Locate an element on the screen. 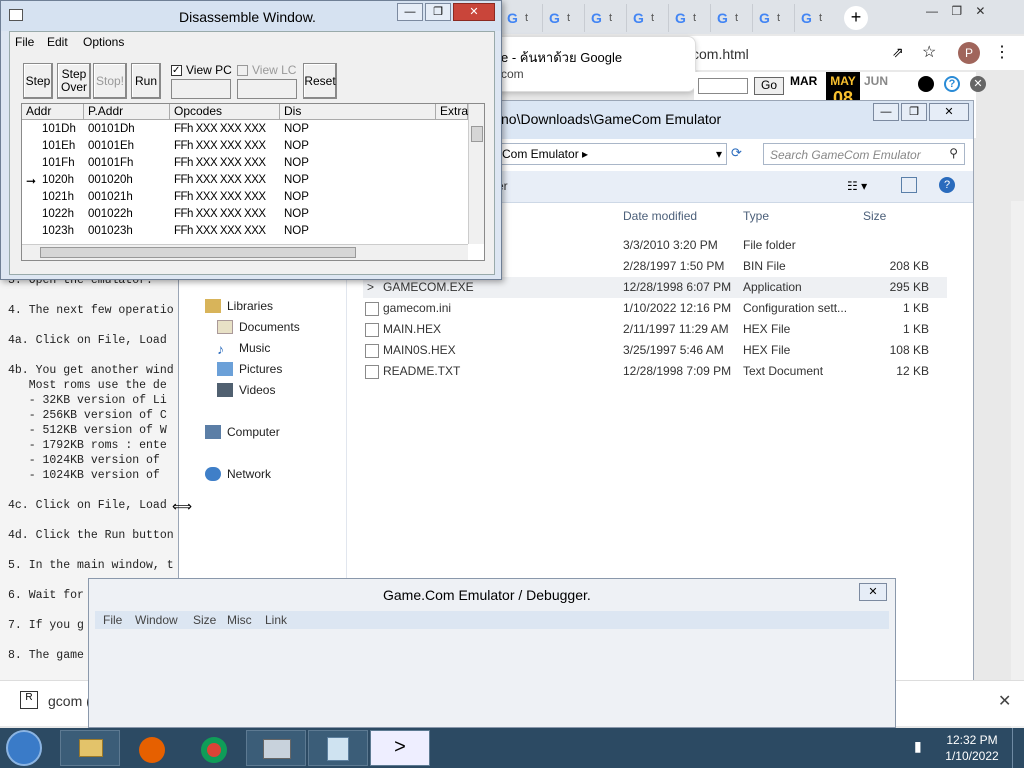 This screenshot has height=768, width=1024. menu-options: Options is located at coordinates (103, 42).